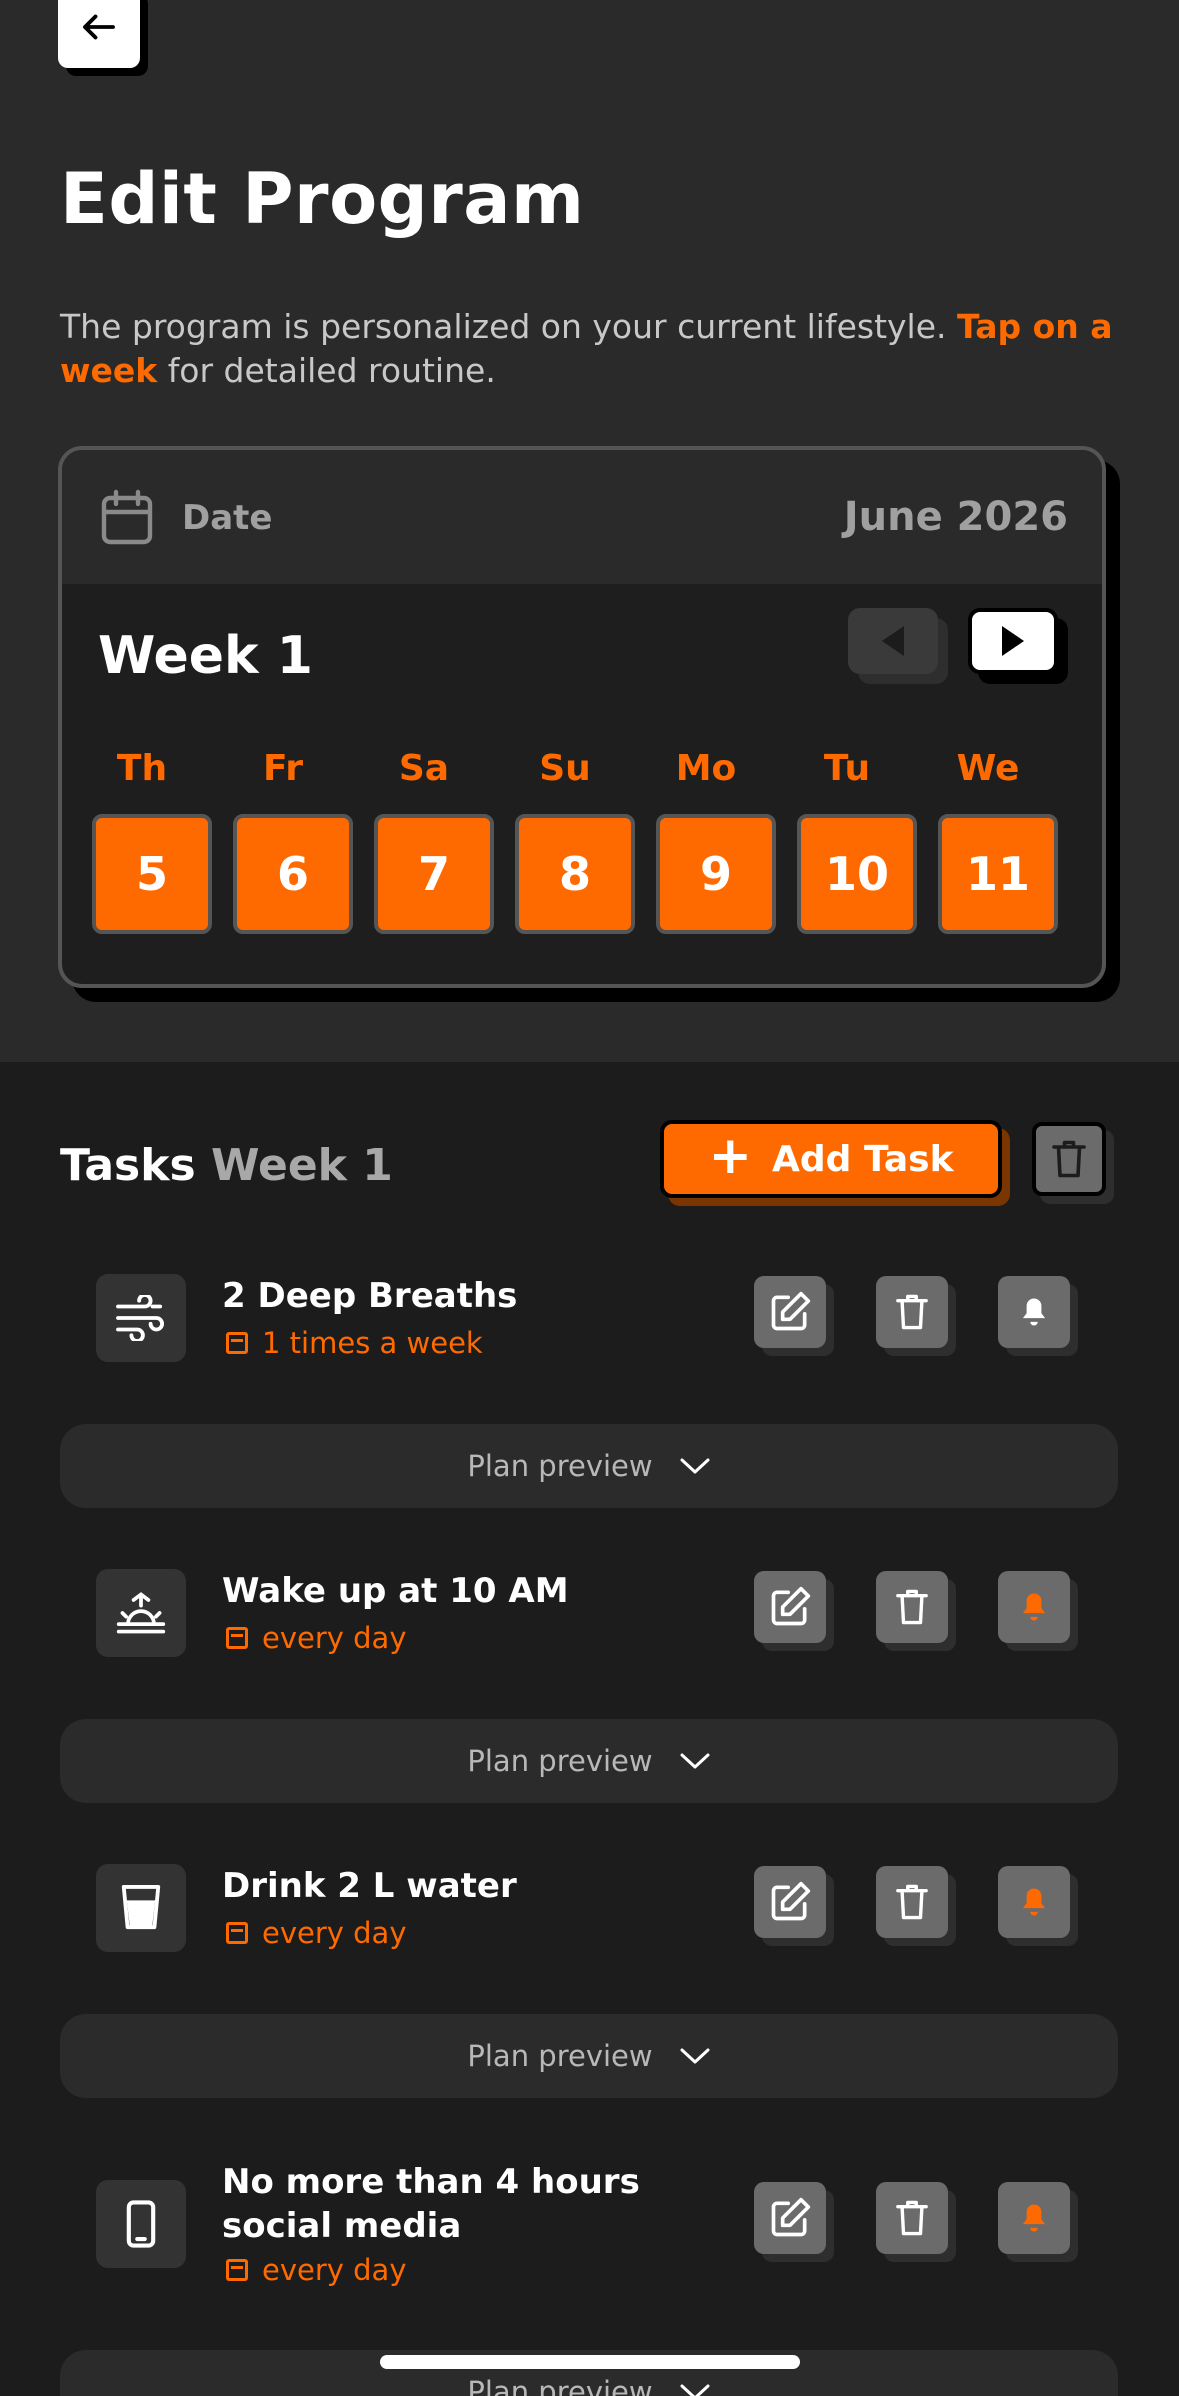  What do you see at coordinates (863, 1159) in the screenshot?
I see `add-task-label: Add Task` at bounding box center [863, 1159].